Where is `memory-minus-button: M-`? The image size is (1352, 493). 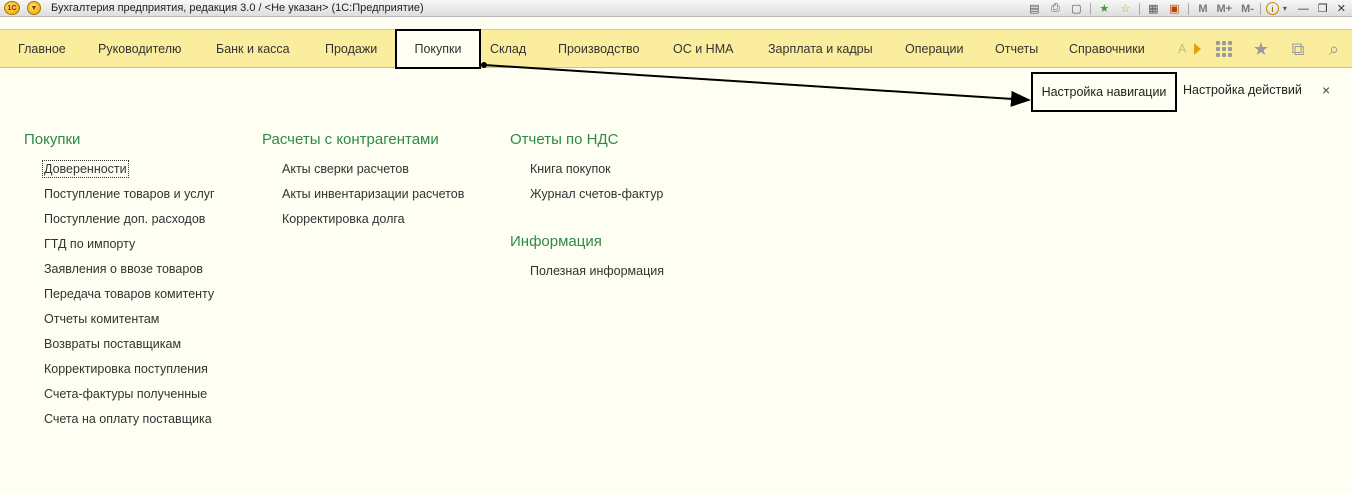 memory-minus-button: M- is located at coordinates (1247, 9).